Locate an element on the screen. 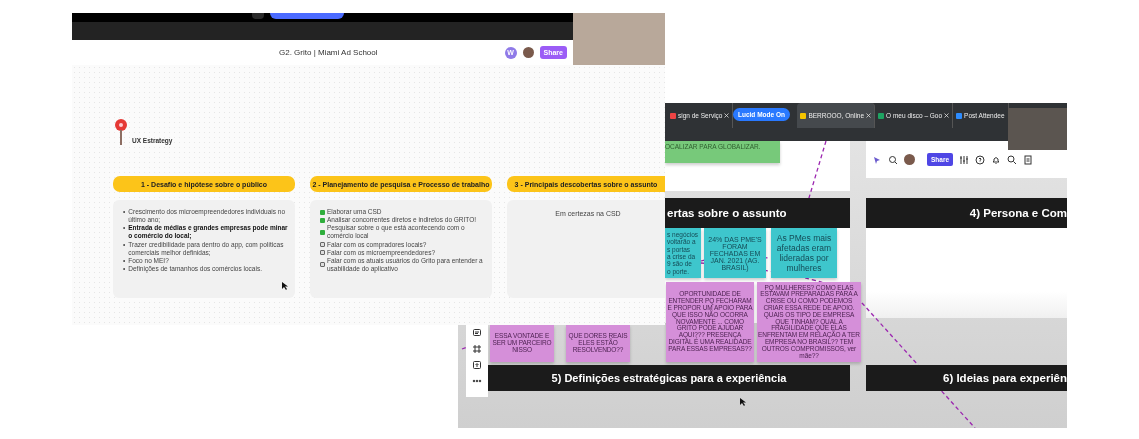 This screenshot has height=439, width=1139. comment-icon is located at coordinates (477, 333).